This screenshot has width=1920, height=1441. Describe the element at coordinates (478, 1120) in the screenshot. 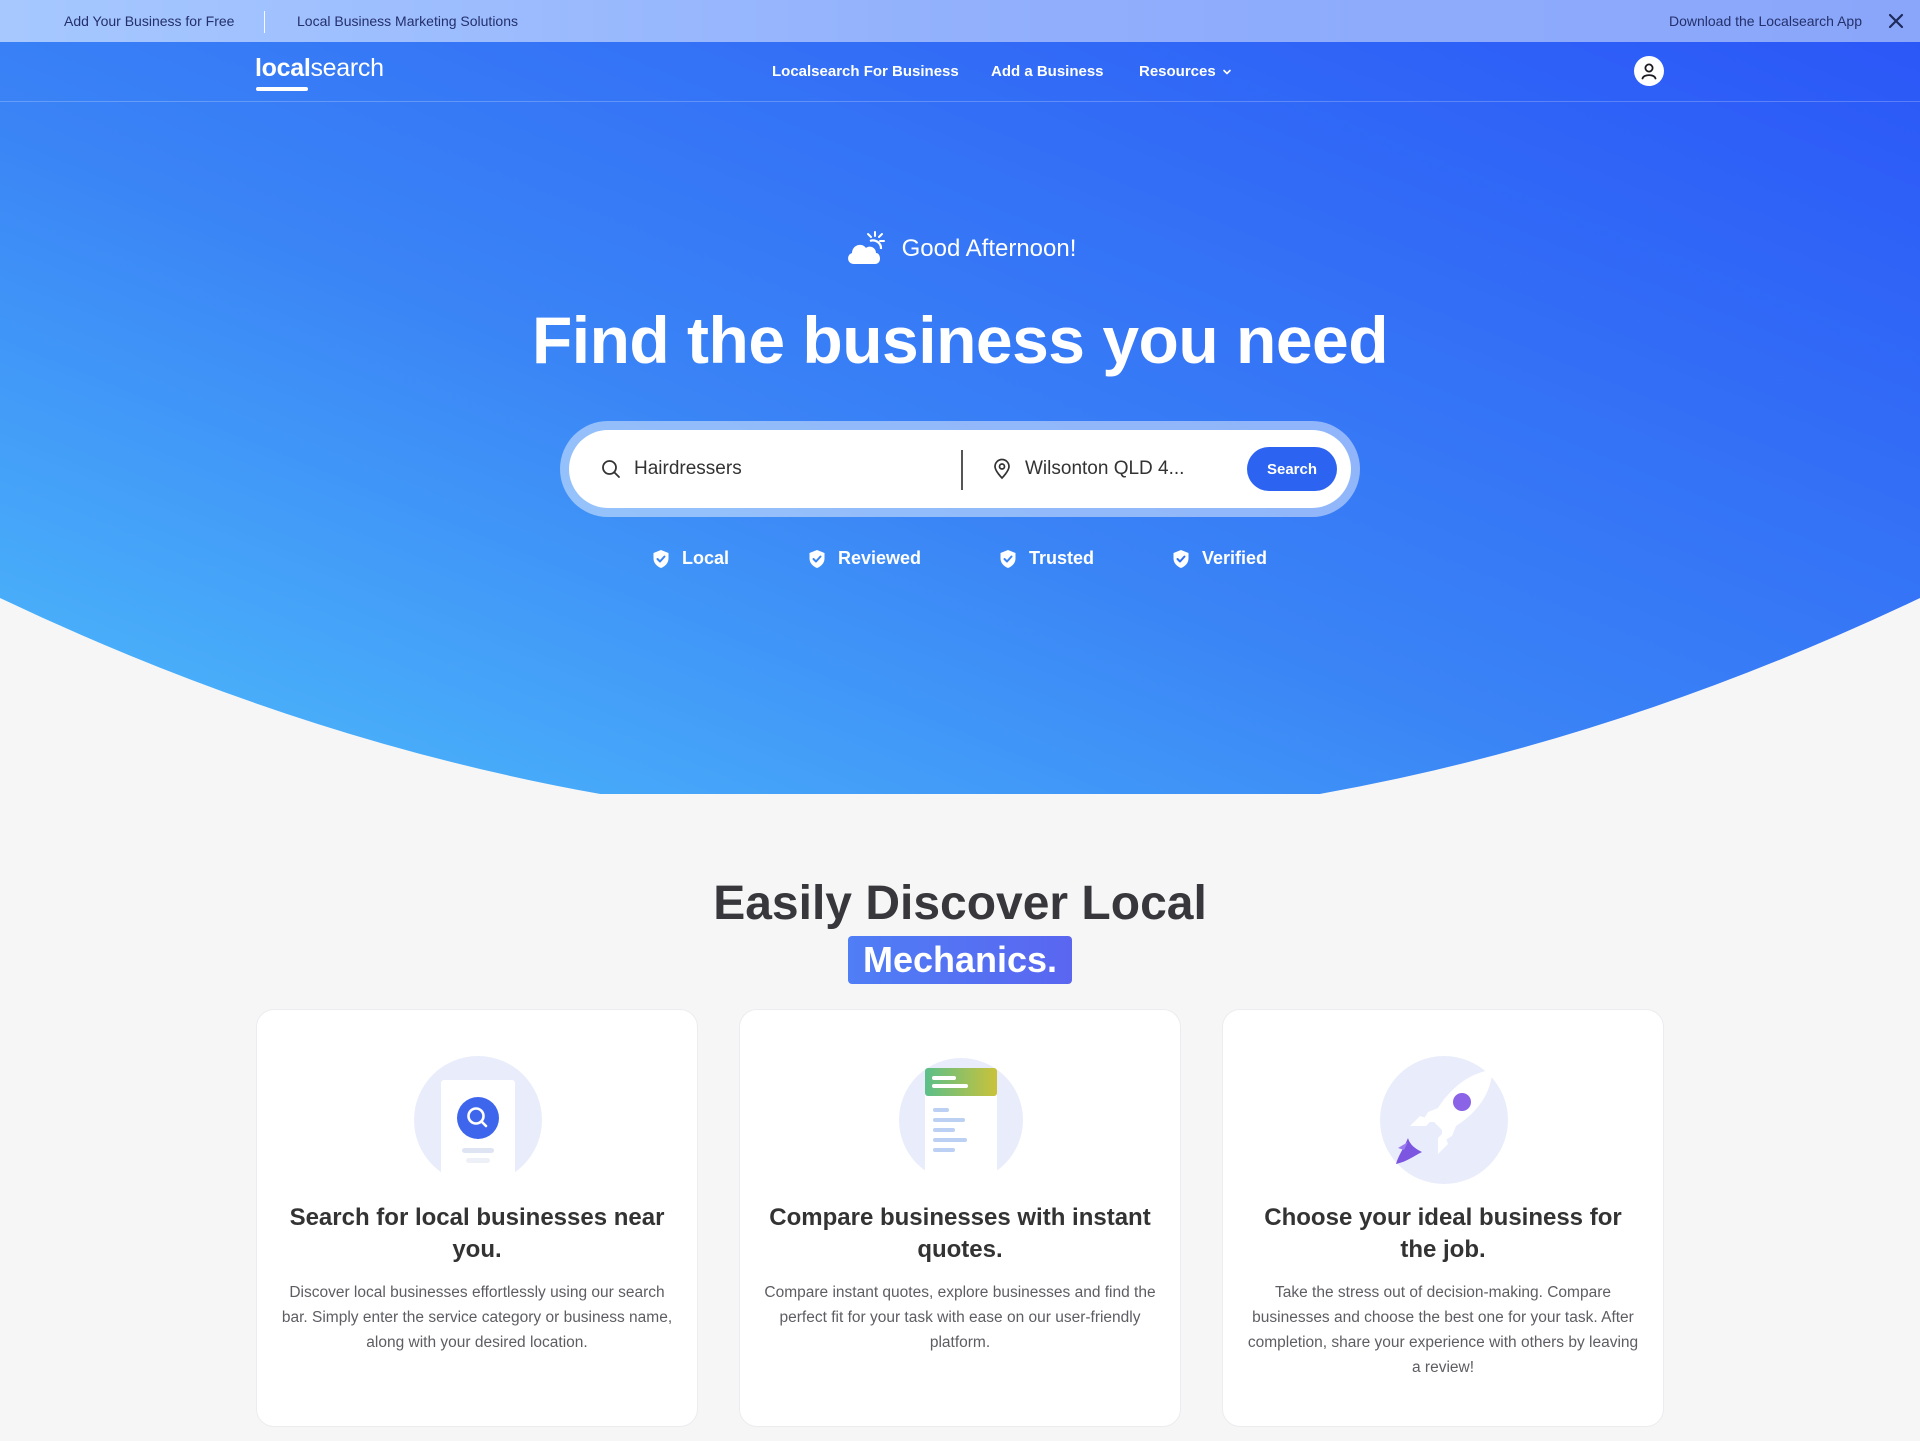

I see `search-document-icon` at that location.